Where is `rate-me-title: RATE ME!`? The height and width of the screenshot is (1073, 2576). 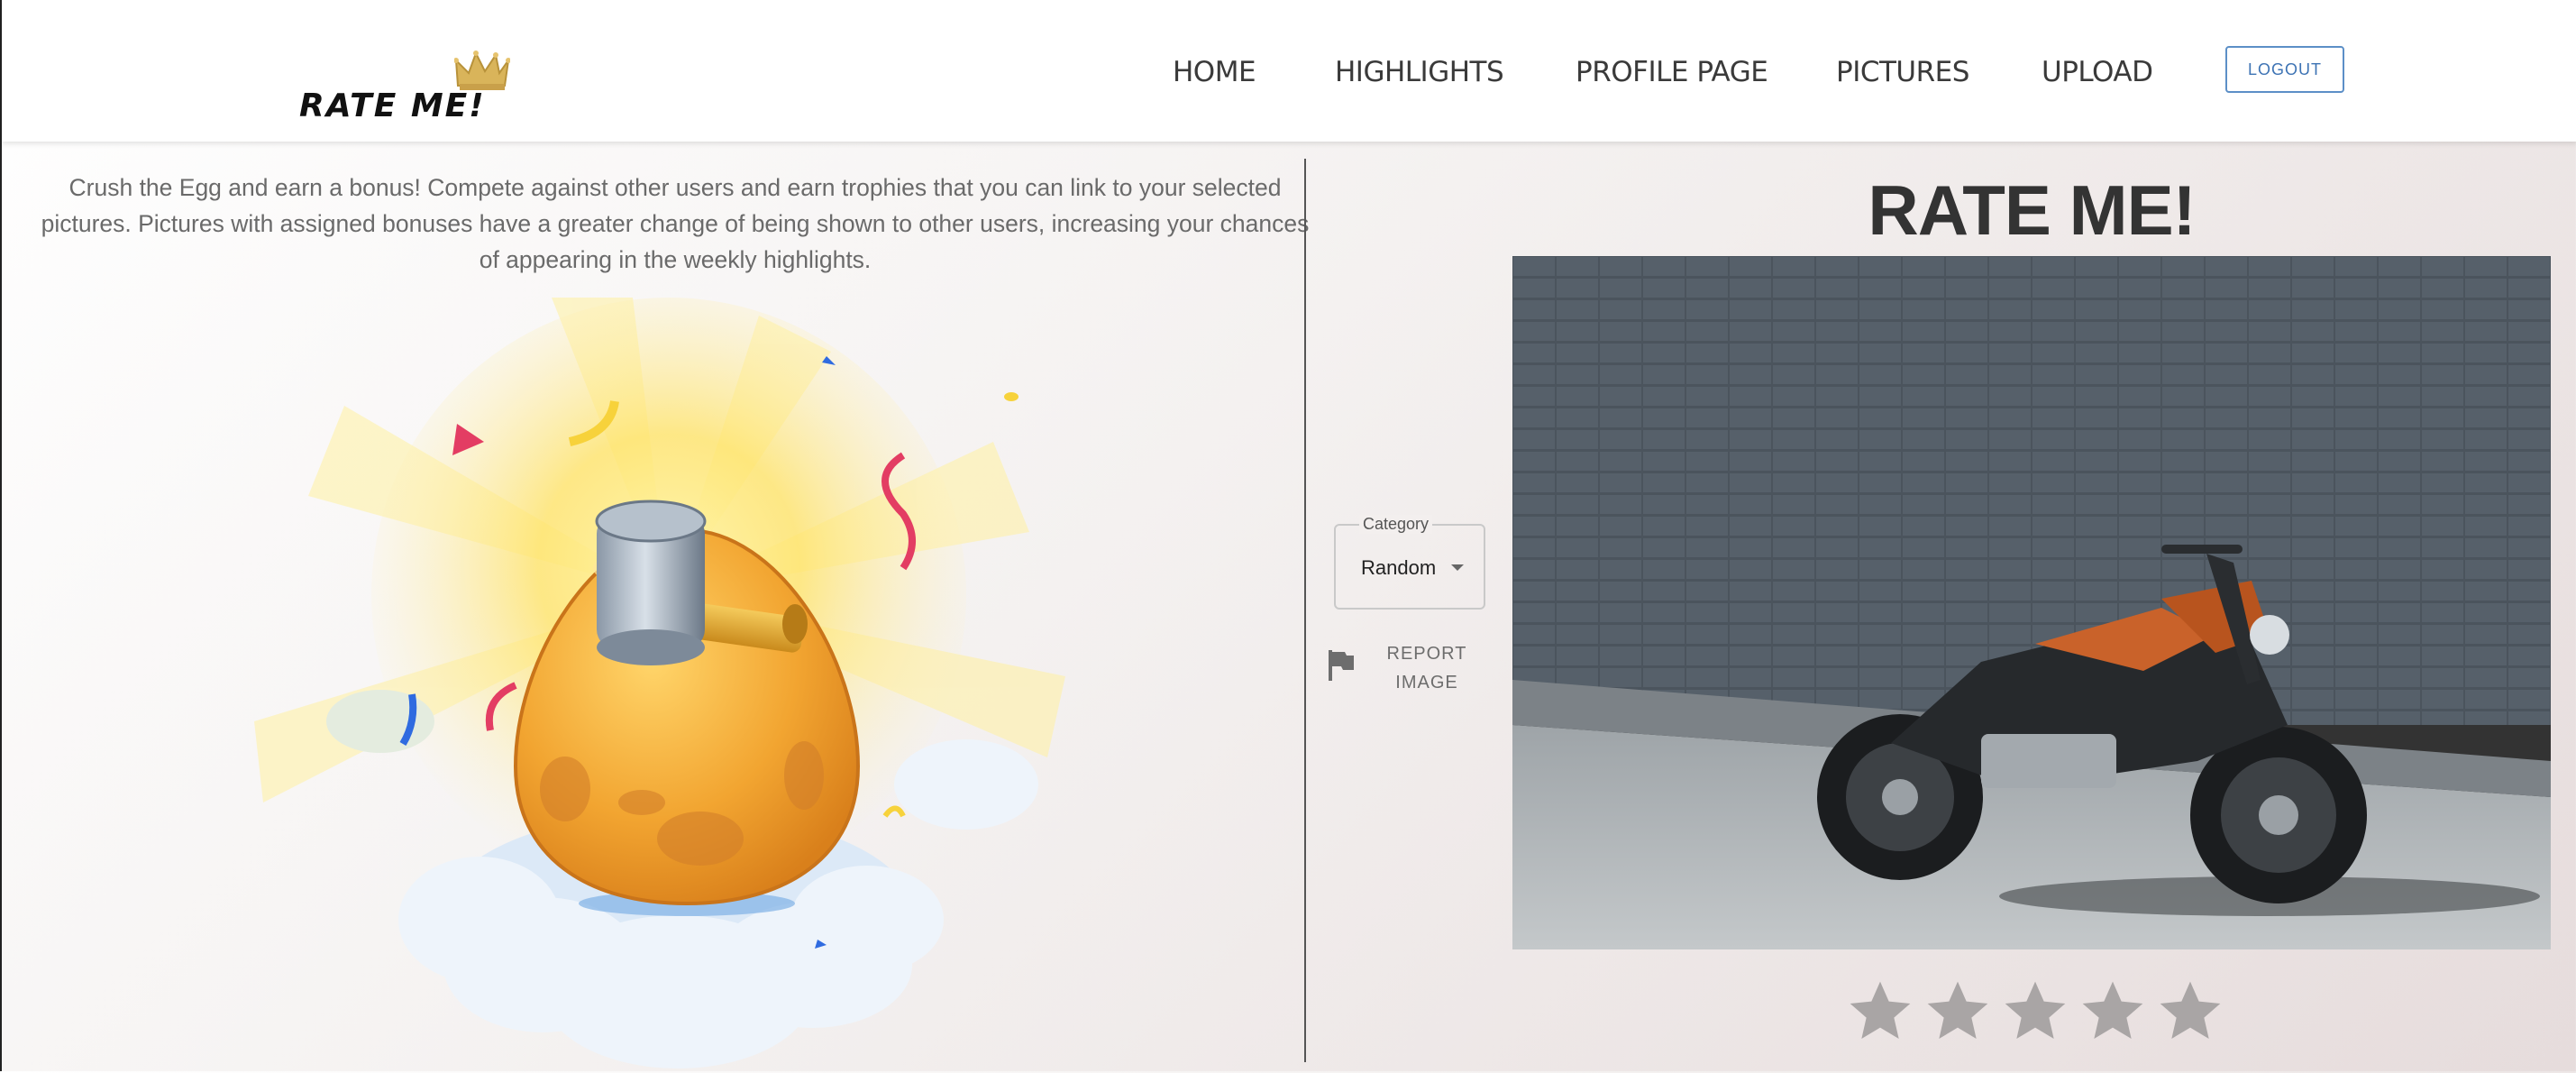
rate-me-title: RATE ME! is located at coordinates (2032, 210).